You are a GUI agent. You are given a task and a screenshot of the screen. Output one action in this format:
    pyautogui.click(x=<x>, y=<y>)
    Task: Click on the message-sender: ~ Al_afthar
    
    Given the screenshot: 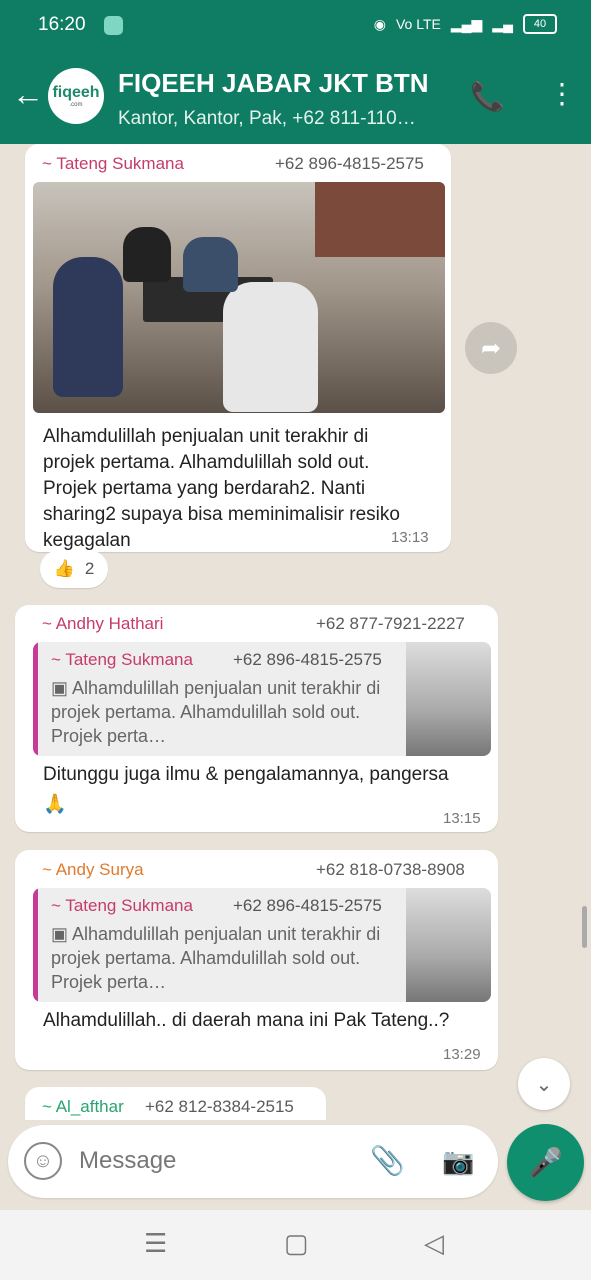 What is the action you would take?
    pyautogui.click(x=83, y=1107)
    